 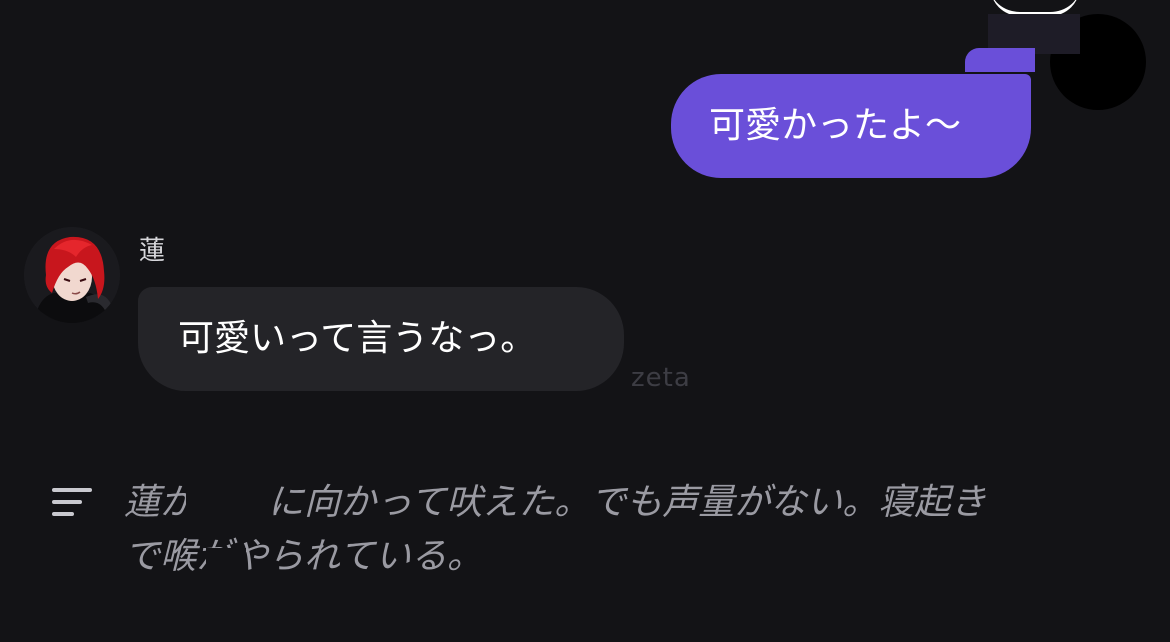 I want to click on watermark: zeta, so click(x=661, y=378).